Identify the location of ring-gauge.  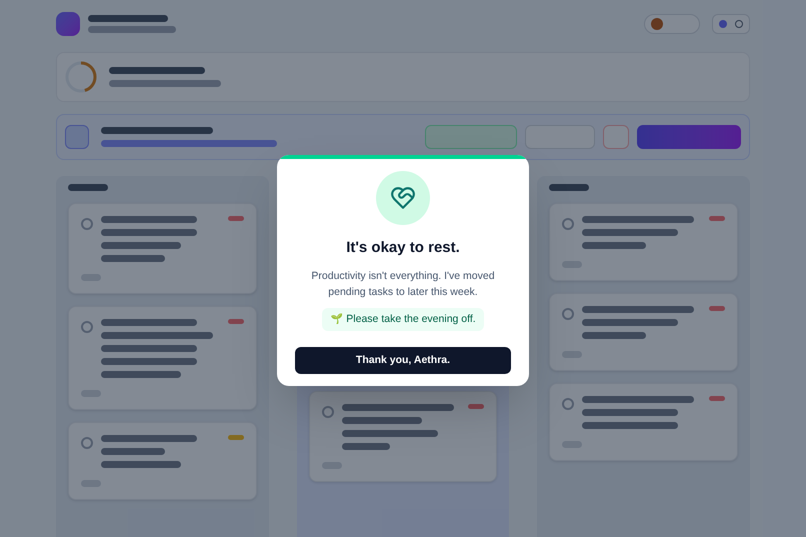
(81, 77).